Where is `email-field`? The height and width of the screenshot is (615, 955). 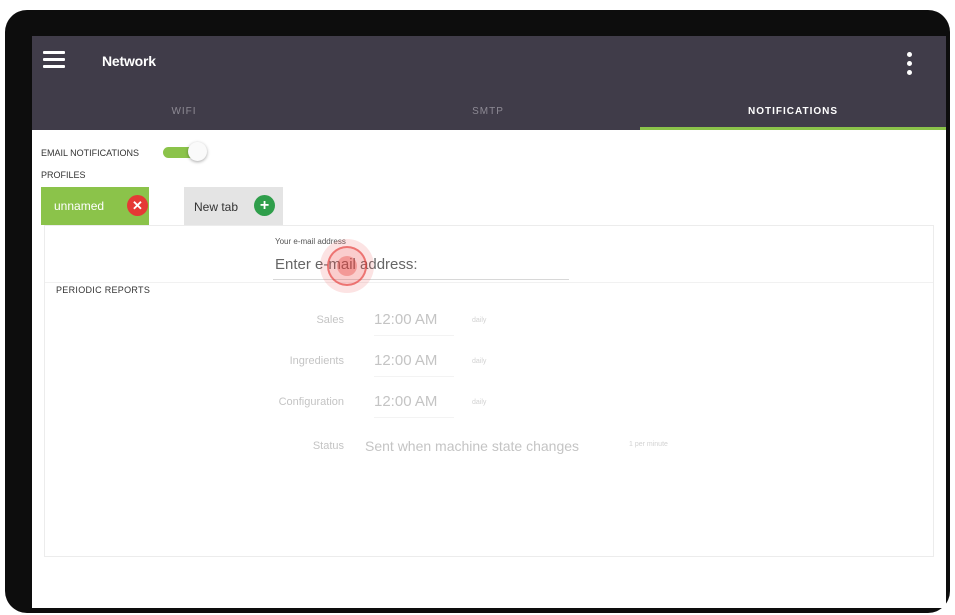 email-field is located at coordinates (421, 265).